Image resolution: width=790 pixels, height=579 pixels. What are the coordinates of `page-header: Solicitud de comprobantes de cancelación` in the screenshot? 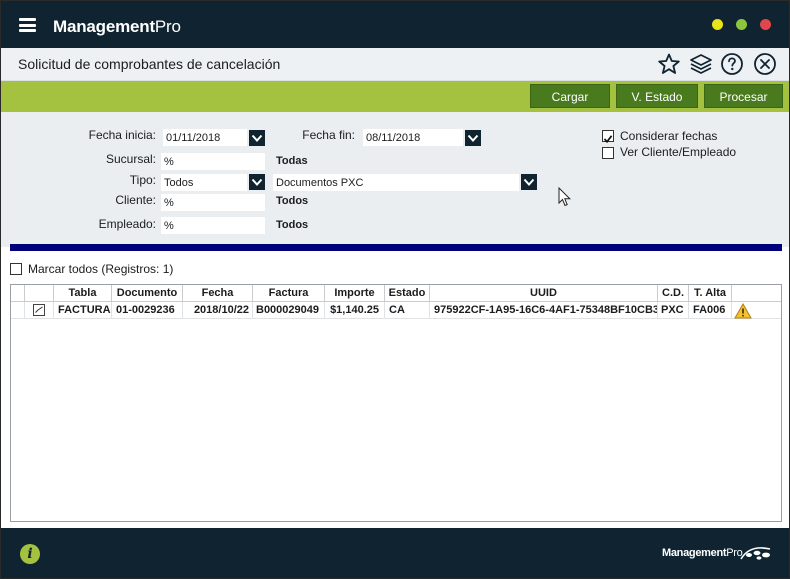 It's located at (395, 64).